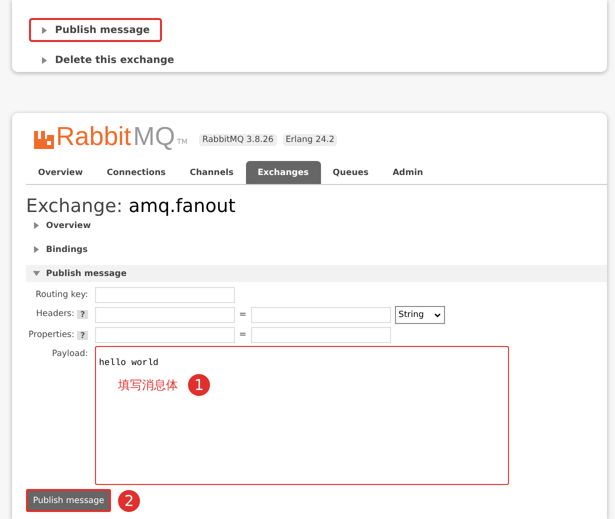 The height and width of the screenshot is (519, 615). Describe the element at coordinates (212, 172) in the screenshot. I see `nav-tab: Channels` at that location.